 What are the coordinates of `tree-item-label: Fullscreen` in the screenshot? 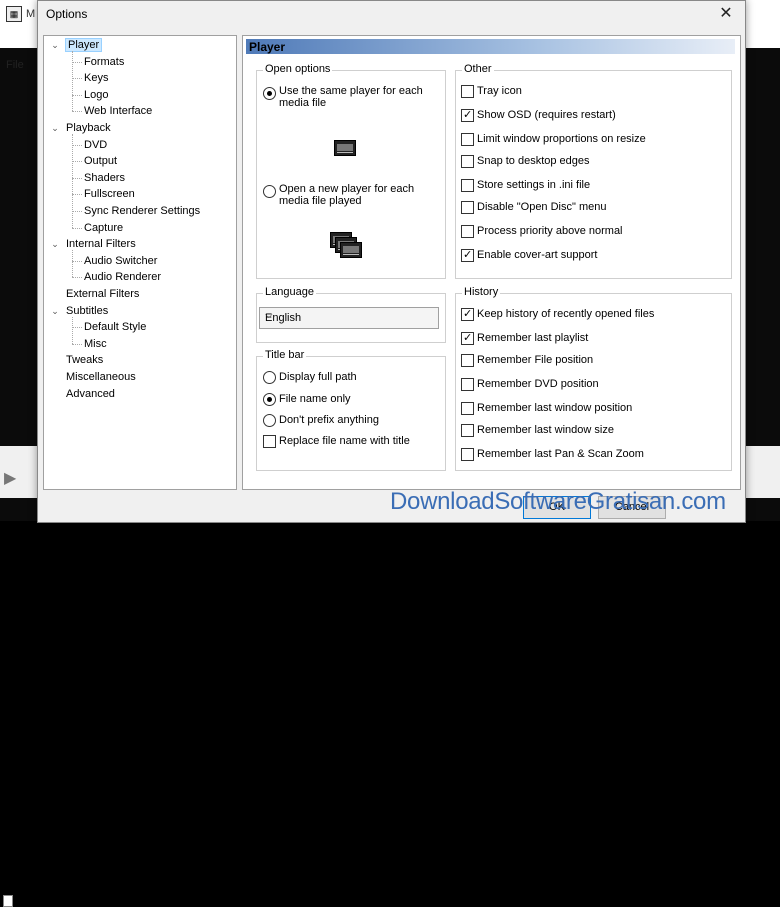 It's located at (109, 194).